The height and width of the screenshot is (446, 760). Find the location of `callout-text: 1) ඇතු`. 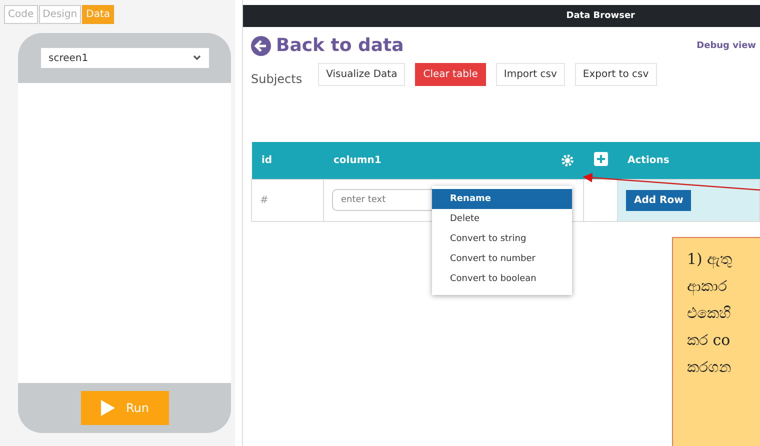

callout-text: 1) ඇතු is located at coordinates (710, 259).